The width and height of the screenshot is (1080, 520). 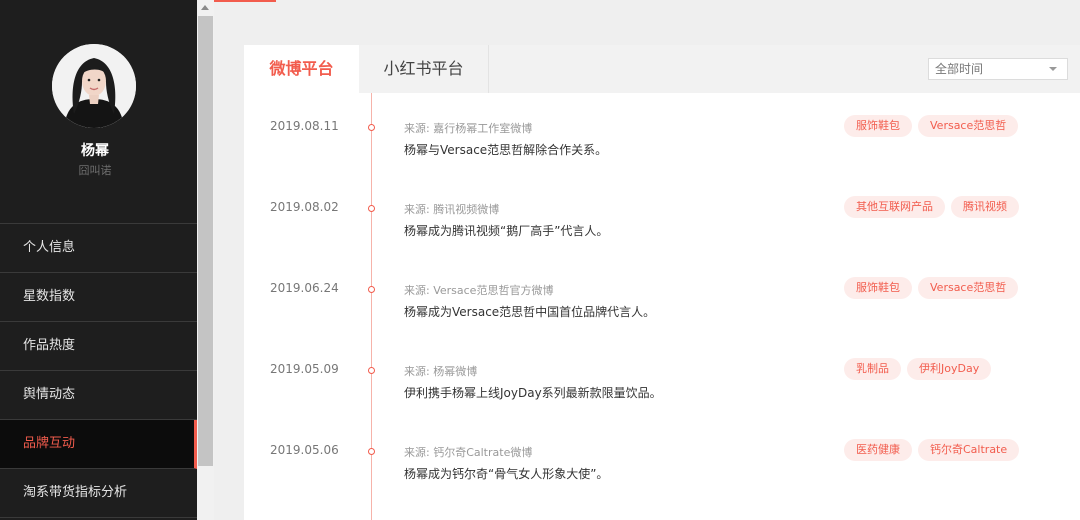 I want to click on event-tags: 其他互联网产品 腾讯视频, so click(x=931, y=207).